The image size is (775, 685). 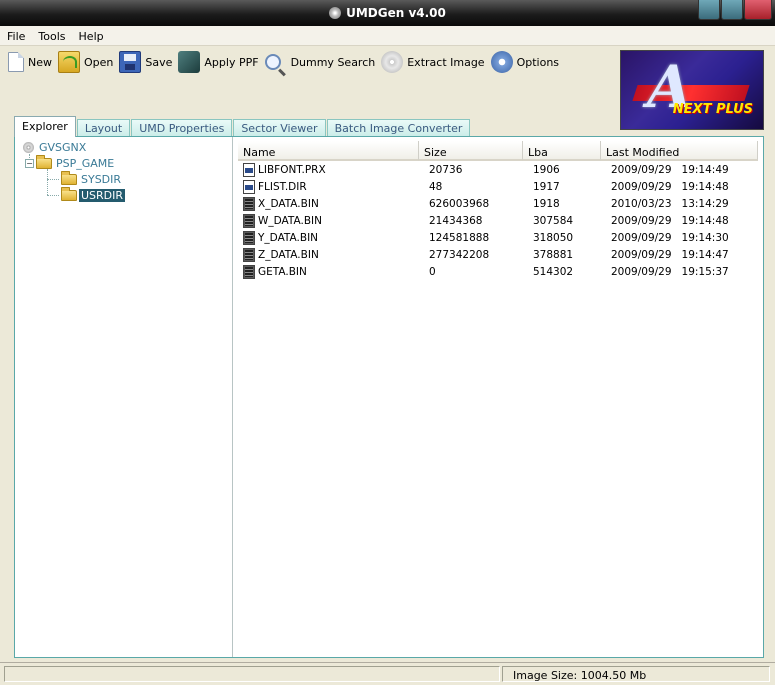 What do you see at coordinates (101, 179) in the screenshot?
I see `tree-label: SYSDIR` at bounding box center [101, 179].